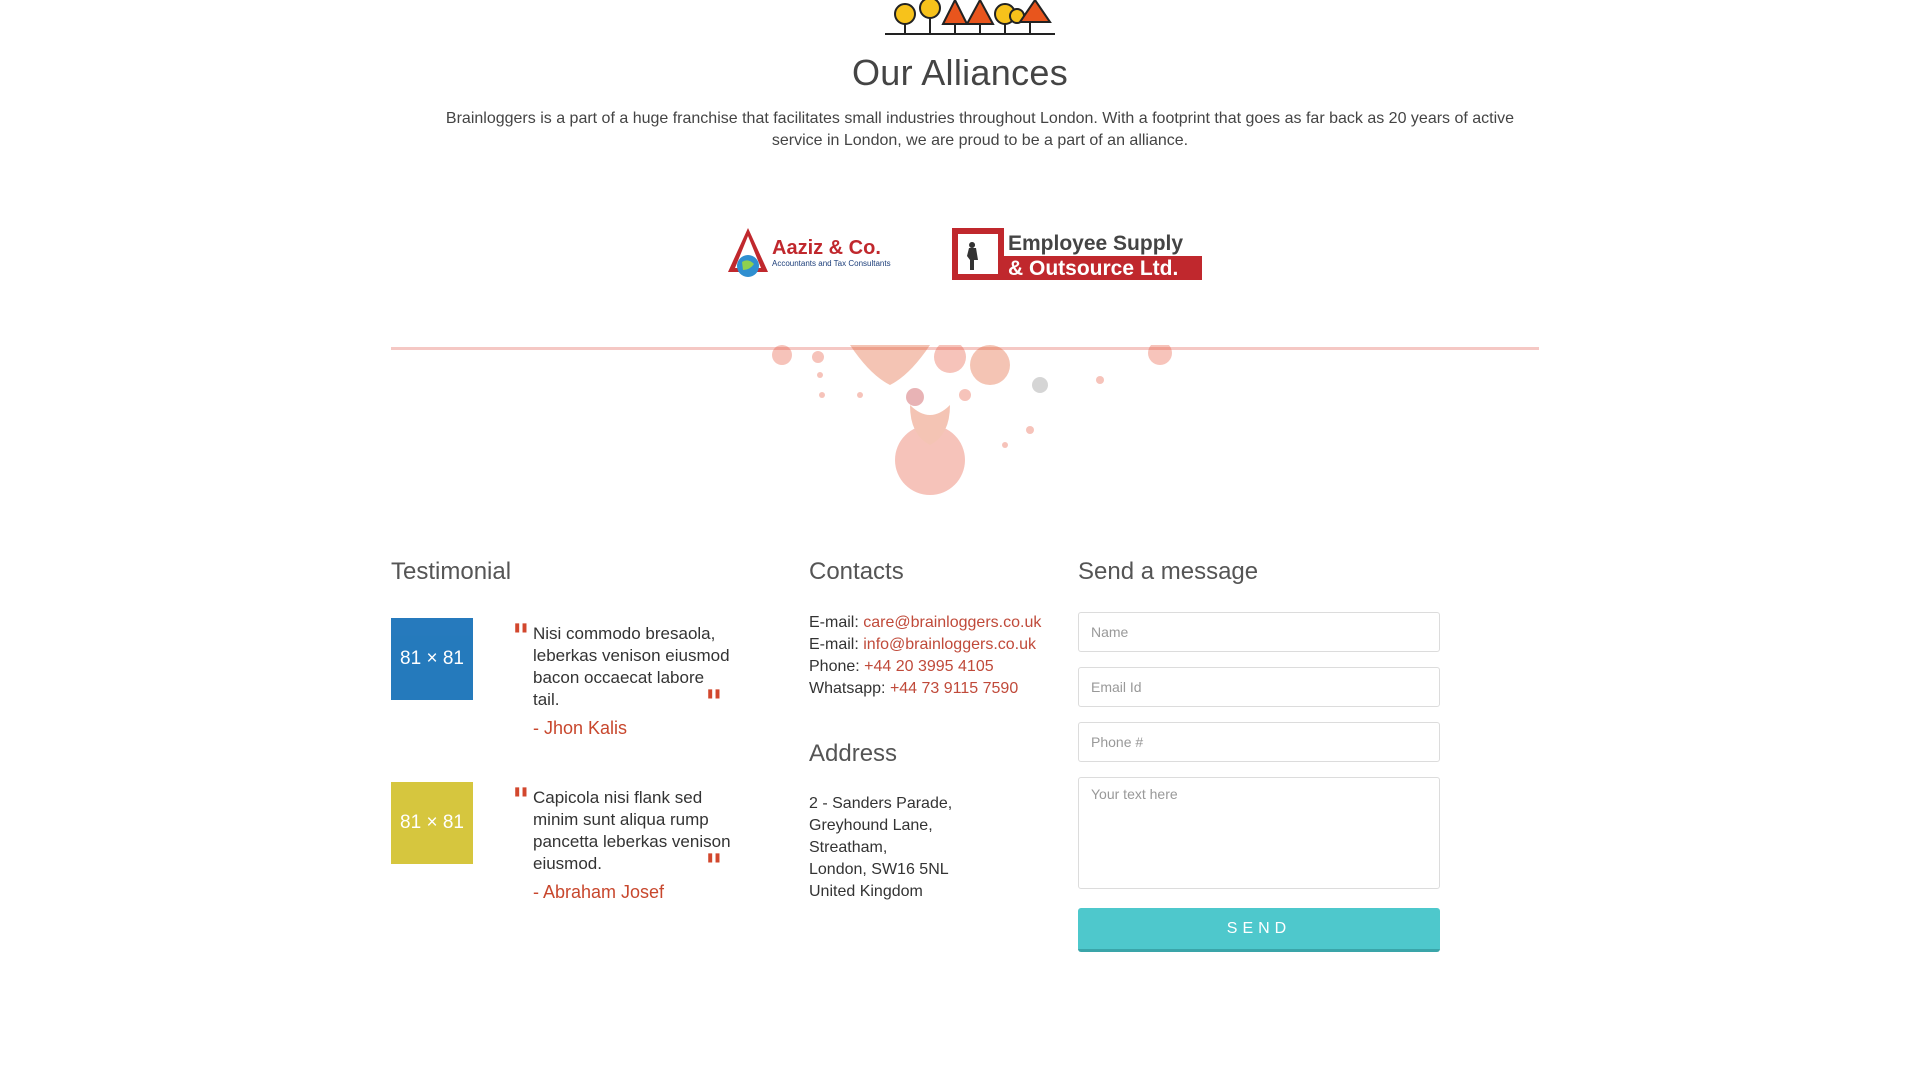 The width and height of the screenshot is (1920, 1080). I want to click on address-line: 2 - Sanders Parade,, so click(881, 803).